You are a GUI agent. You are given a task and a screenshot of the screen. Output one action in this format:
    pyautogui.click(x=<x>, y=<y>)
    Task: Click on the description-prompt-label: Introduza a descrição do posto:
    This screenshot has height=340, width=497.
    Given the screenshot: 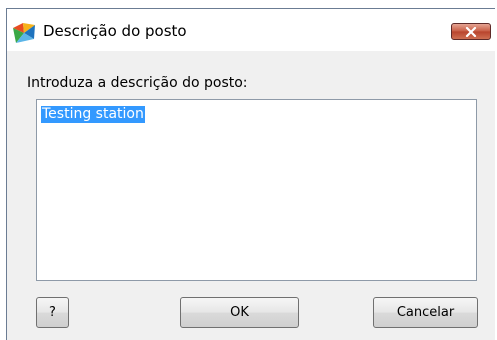 What is the action you would take?
    pyautogui.click(x=137, y=83)
    